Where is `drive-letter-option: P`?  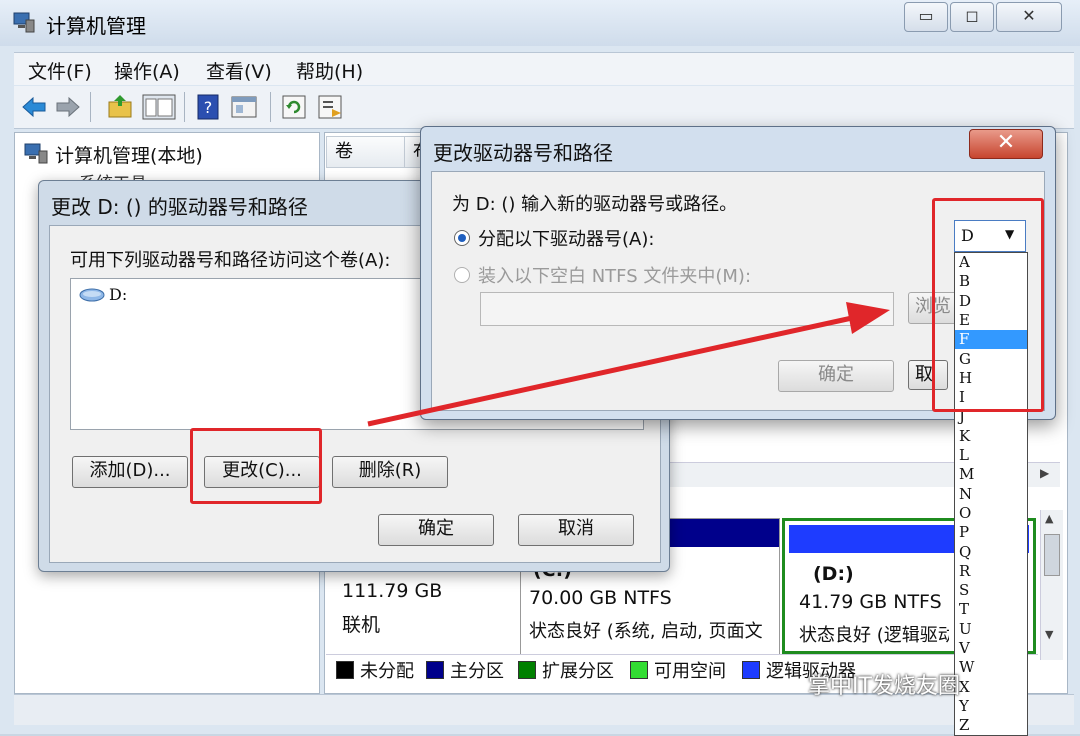 drive-letter-option: P is located at coordinates (991, 532).